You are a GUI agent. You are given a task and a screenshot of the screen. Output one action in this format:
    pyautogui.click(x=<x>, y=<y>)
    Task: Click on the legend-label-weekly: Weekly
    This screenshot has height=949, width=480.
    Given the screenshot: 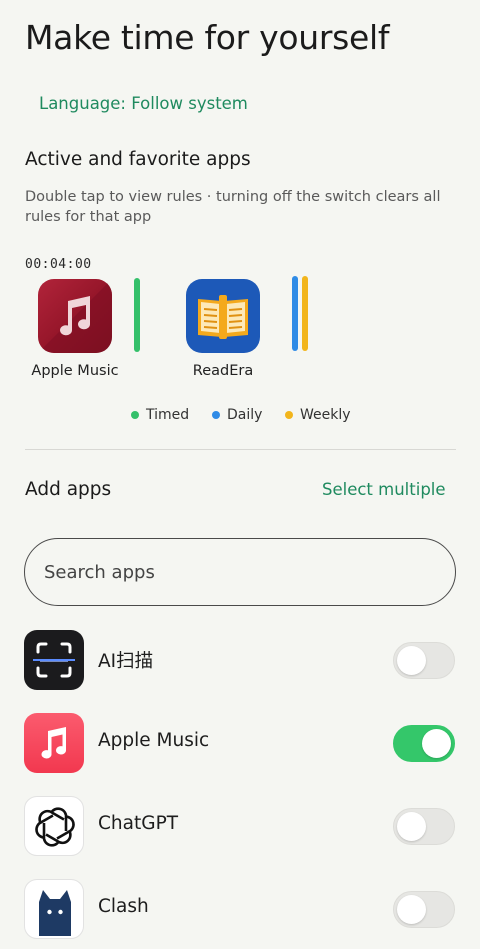 What is the action you would take?
    pyautogui.click(x=325, y=415)
    